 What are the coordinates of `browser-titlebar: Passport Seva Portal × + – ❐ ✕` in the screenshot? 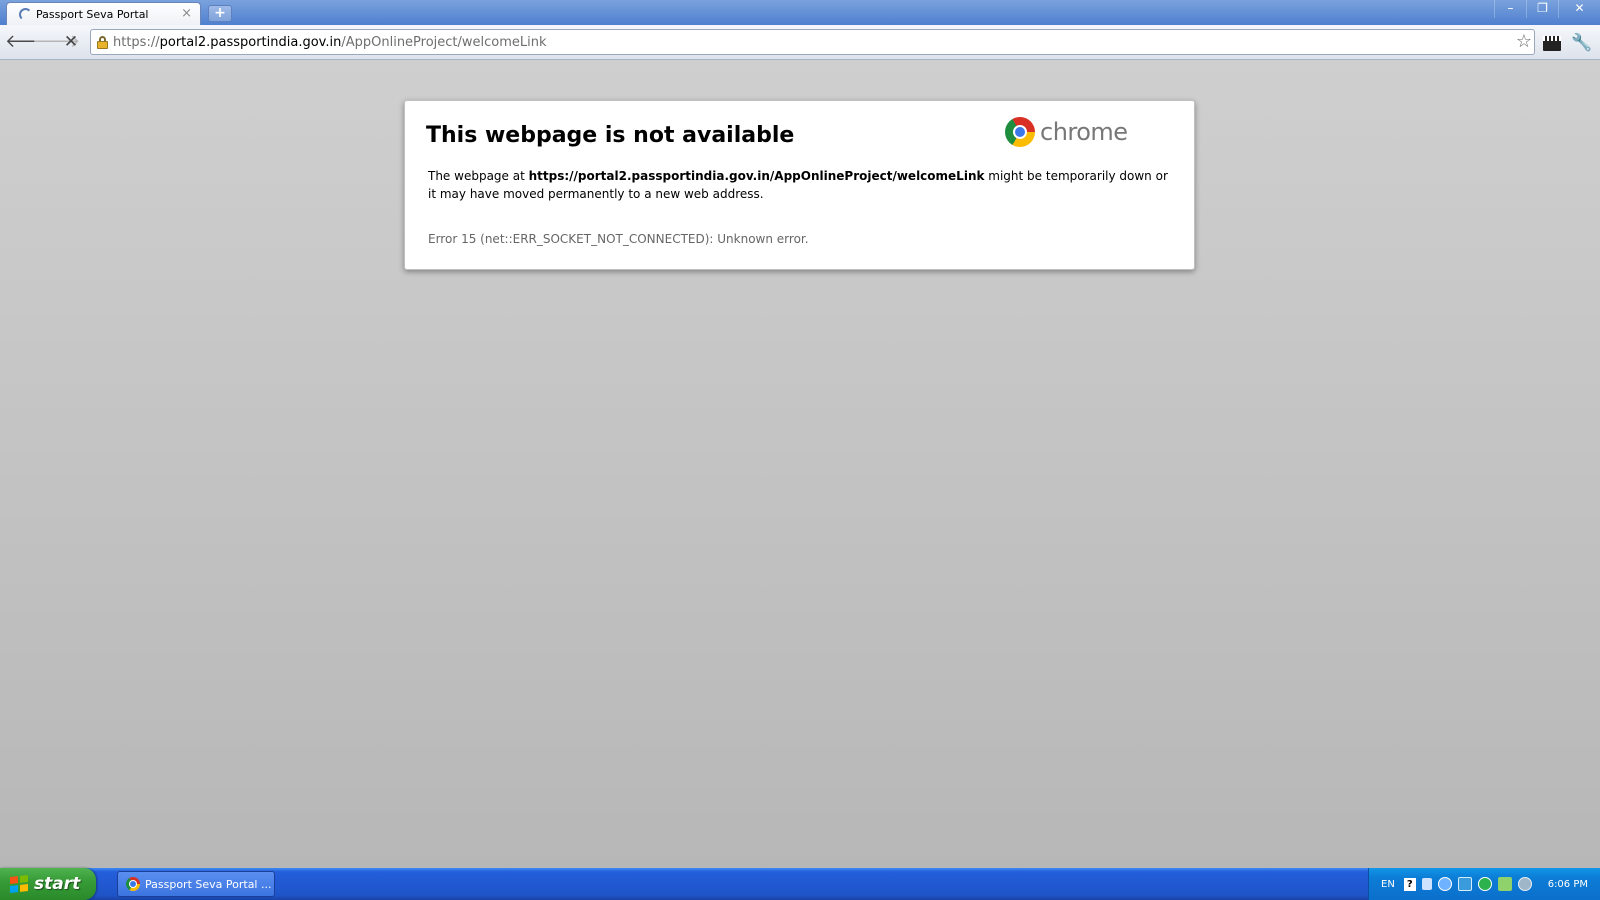 It's located at (800, 12).